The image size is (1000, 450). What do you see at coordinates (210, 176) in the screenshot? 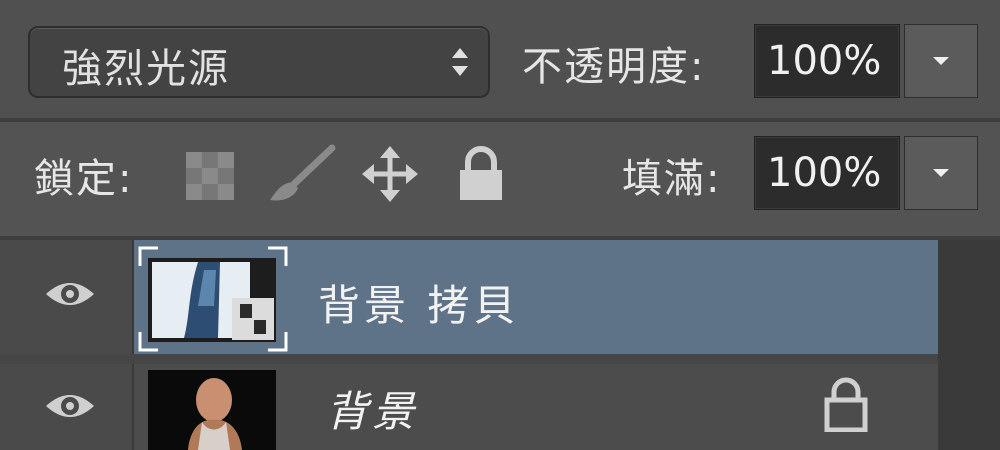
I see `transparency-lock-icon` at bounding box center [210, 176].